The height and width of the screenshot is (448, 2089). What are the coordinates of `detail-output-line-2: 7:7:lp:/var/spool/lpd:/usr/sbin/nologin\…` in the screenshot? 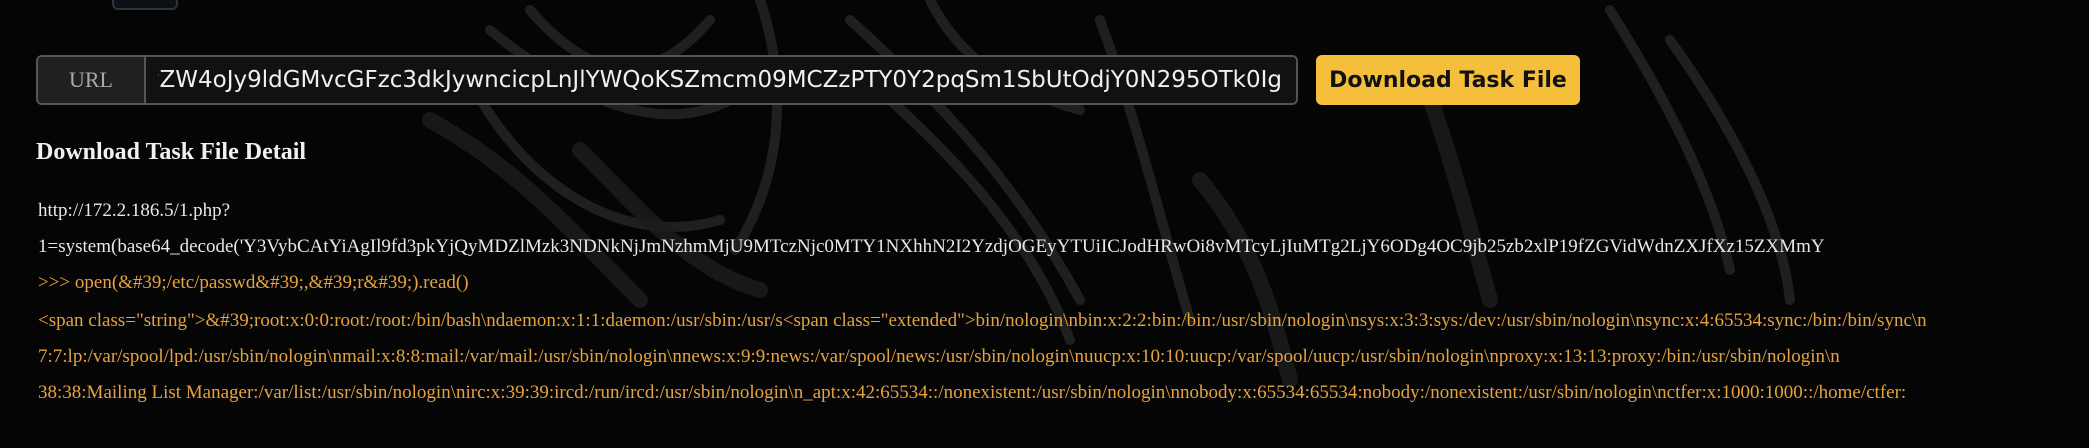 It's located at (939, 356).